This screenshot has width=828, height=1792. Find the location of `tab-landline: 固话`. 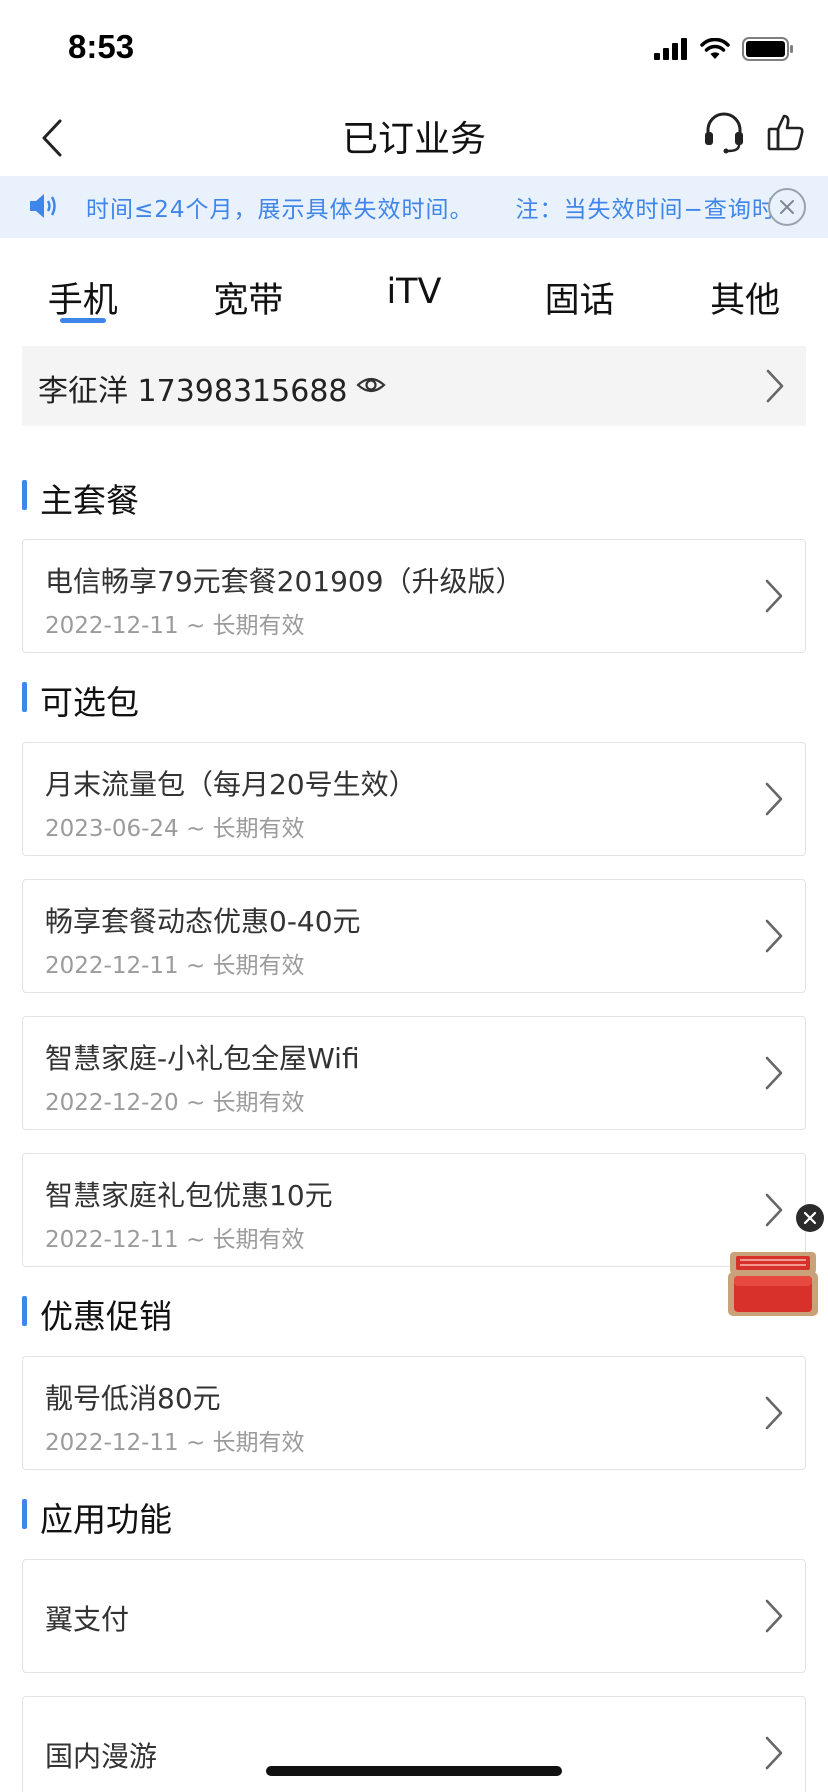

tab-landline: 固话 is located at coordinates (580, 295).